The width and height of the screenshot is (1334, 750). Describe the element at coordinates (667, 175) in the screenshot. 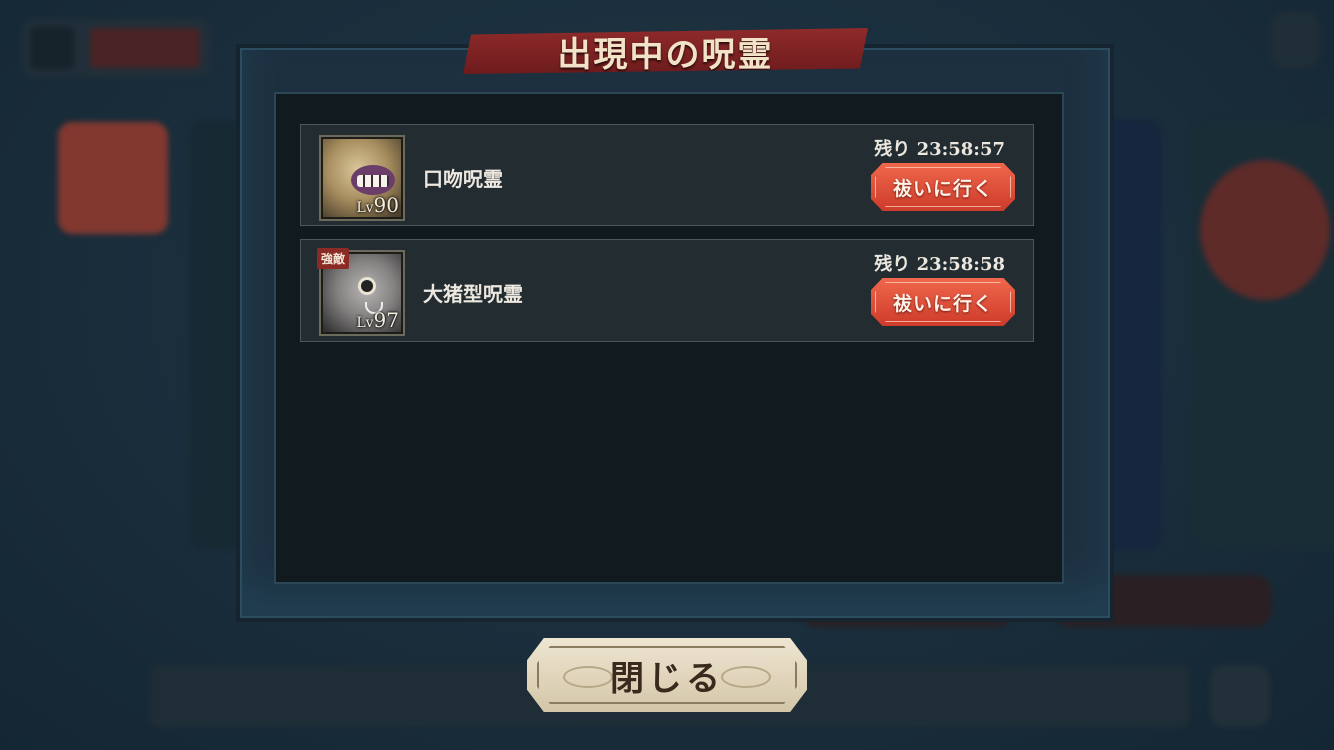

I see `list-item: Lv90 口吻呪霊 残り 23:58:57 祓いに行く` at that location.